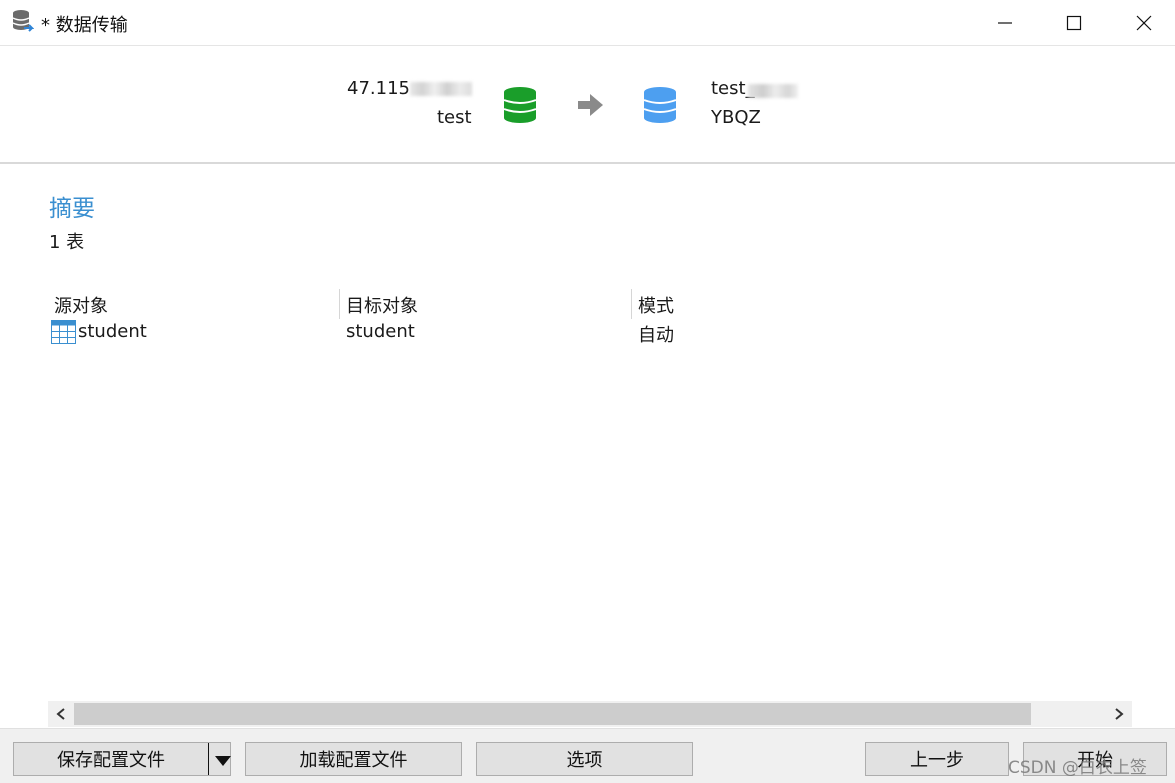 The image size is (1175, 783). I want to click on save-profile-button: 保存配置文件, so click(122, 759).